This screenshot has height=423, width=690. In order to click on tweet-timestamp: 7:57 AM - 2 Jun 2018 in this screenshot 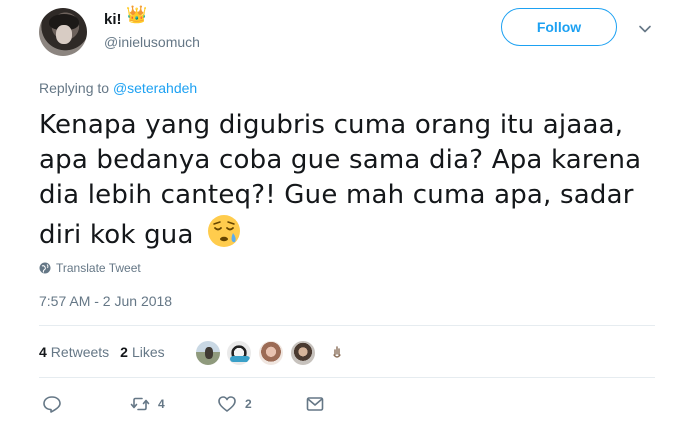, I will do `click(105, 301)`.